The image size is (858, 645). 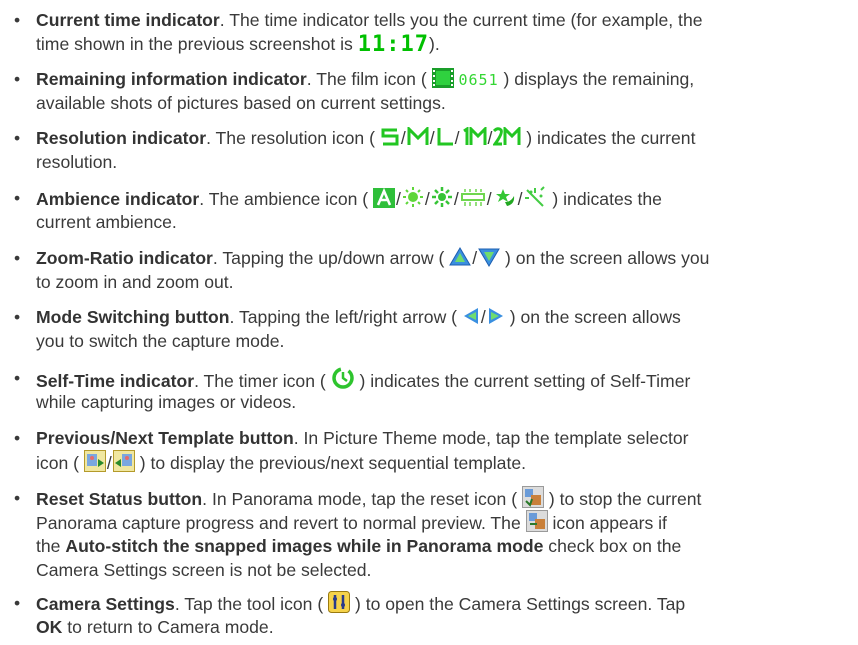 I want to click on item-title: Previous/Next Template button, so click(x=165, y=438).